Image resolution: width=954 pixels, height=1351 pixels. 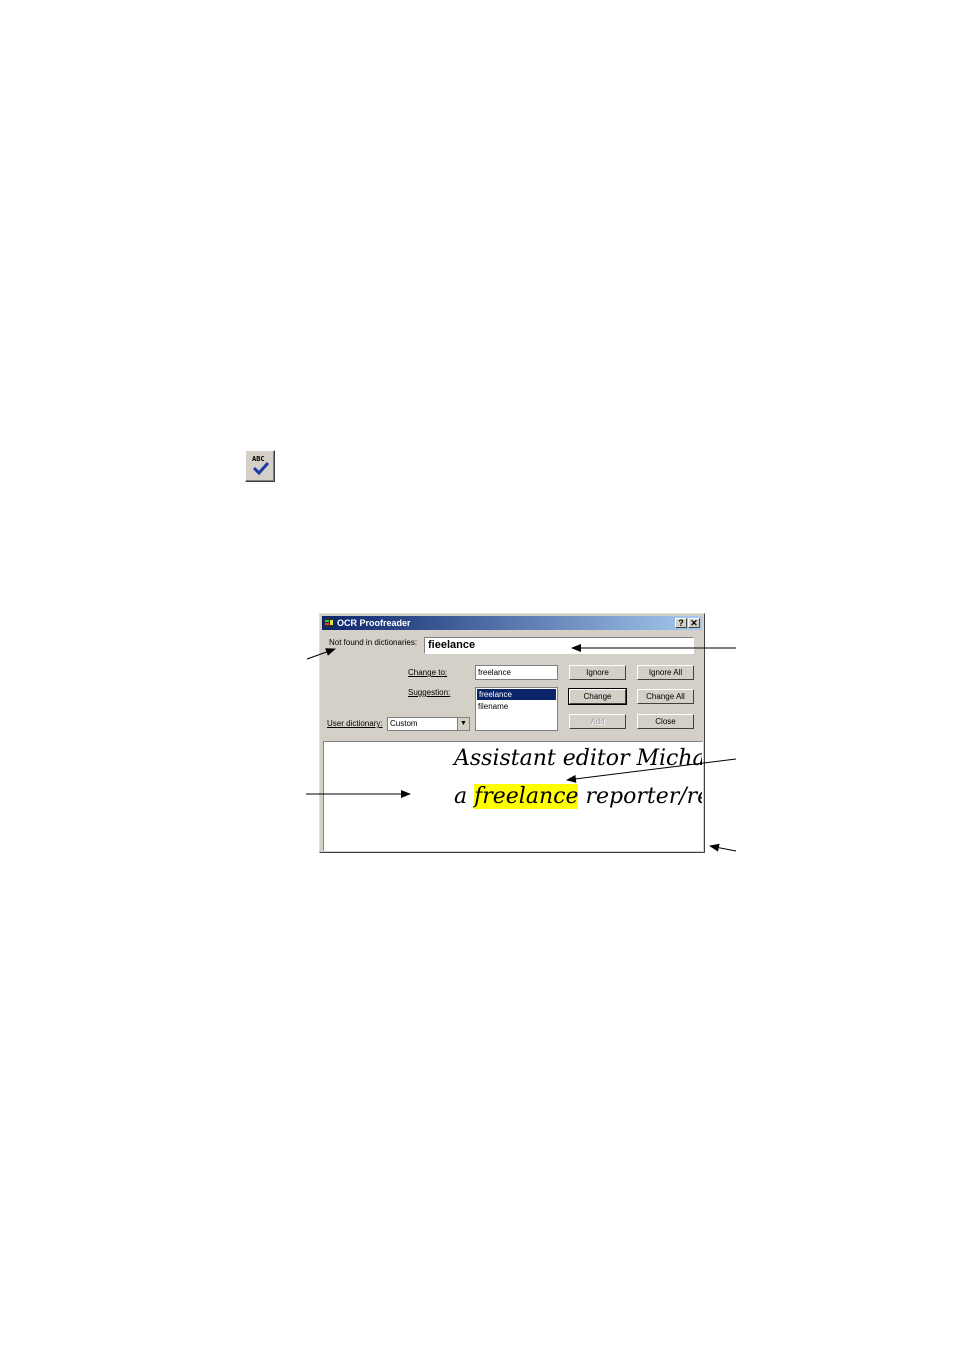 I want to click on callout-arrows, so click(x=521, y=748).